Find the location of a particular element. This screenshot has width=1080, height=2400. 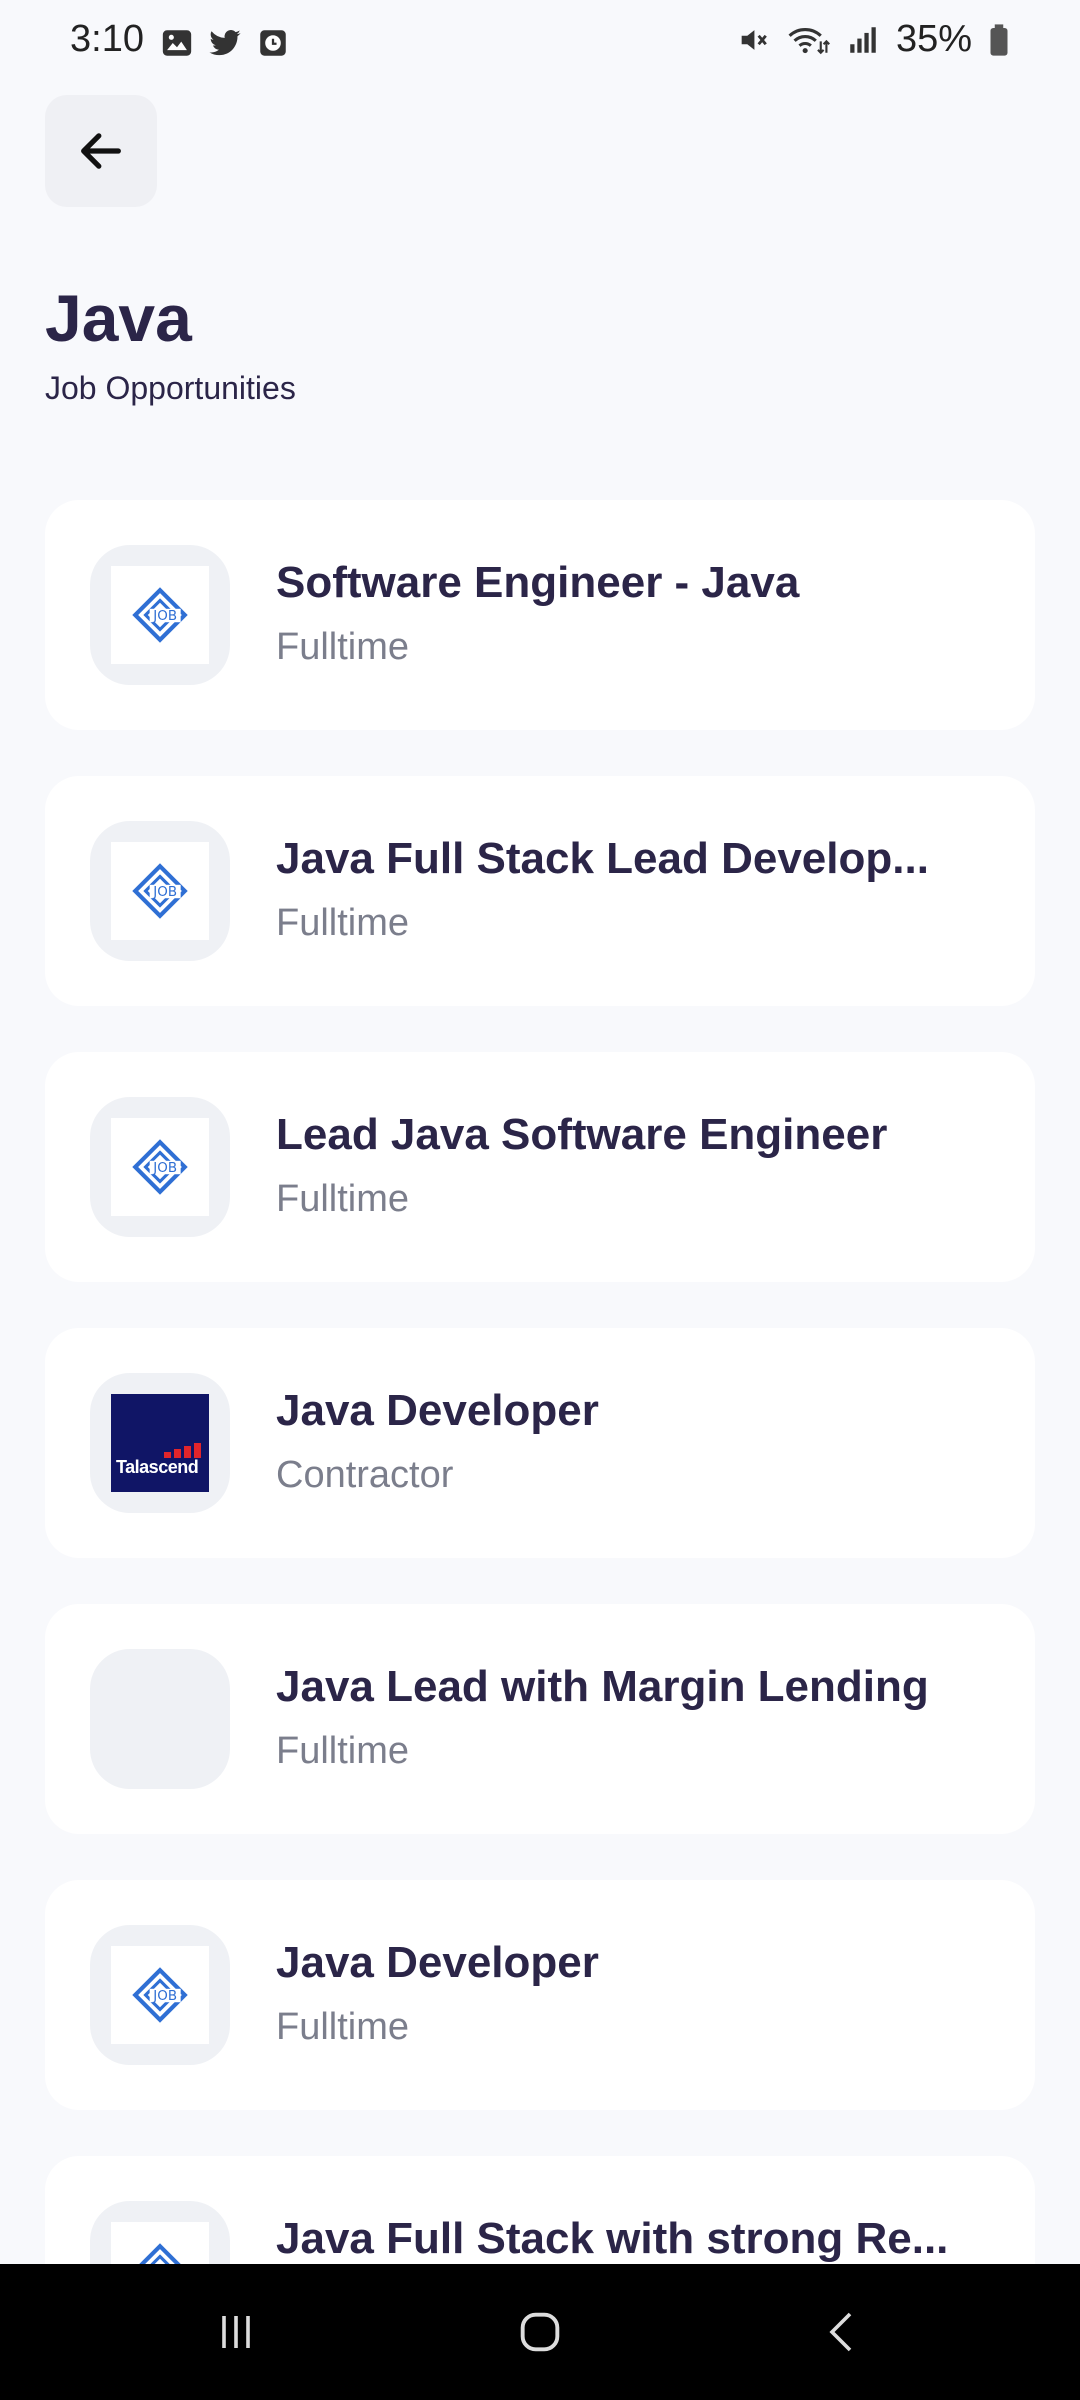

recent-apps-icon is located at coordinates (236, 2332).